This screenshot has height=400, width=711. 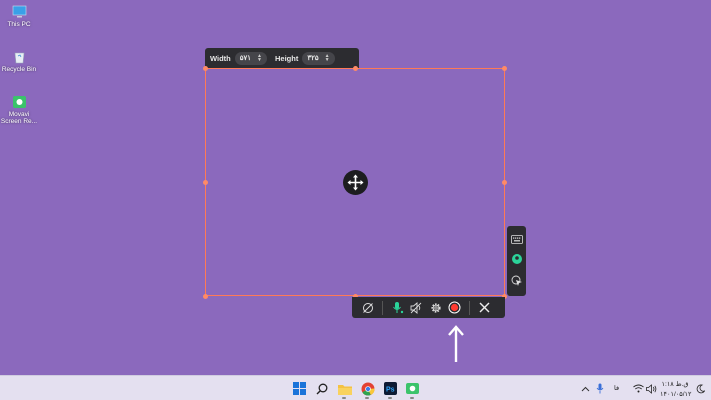 What do you see at coordinates (616, 388) in the screenshot?
I see `language-indicator: فا` at bounding box center [616, 388].